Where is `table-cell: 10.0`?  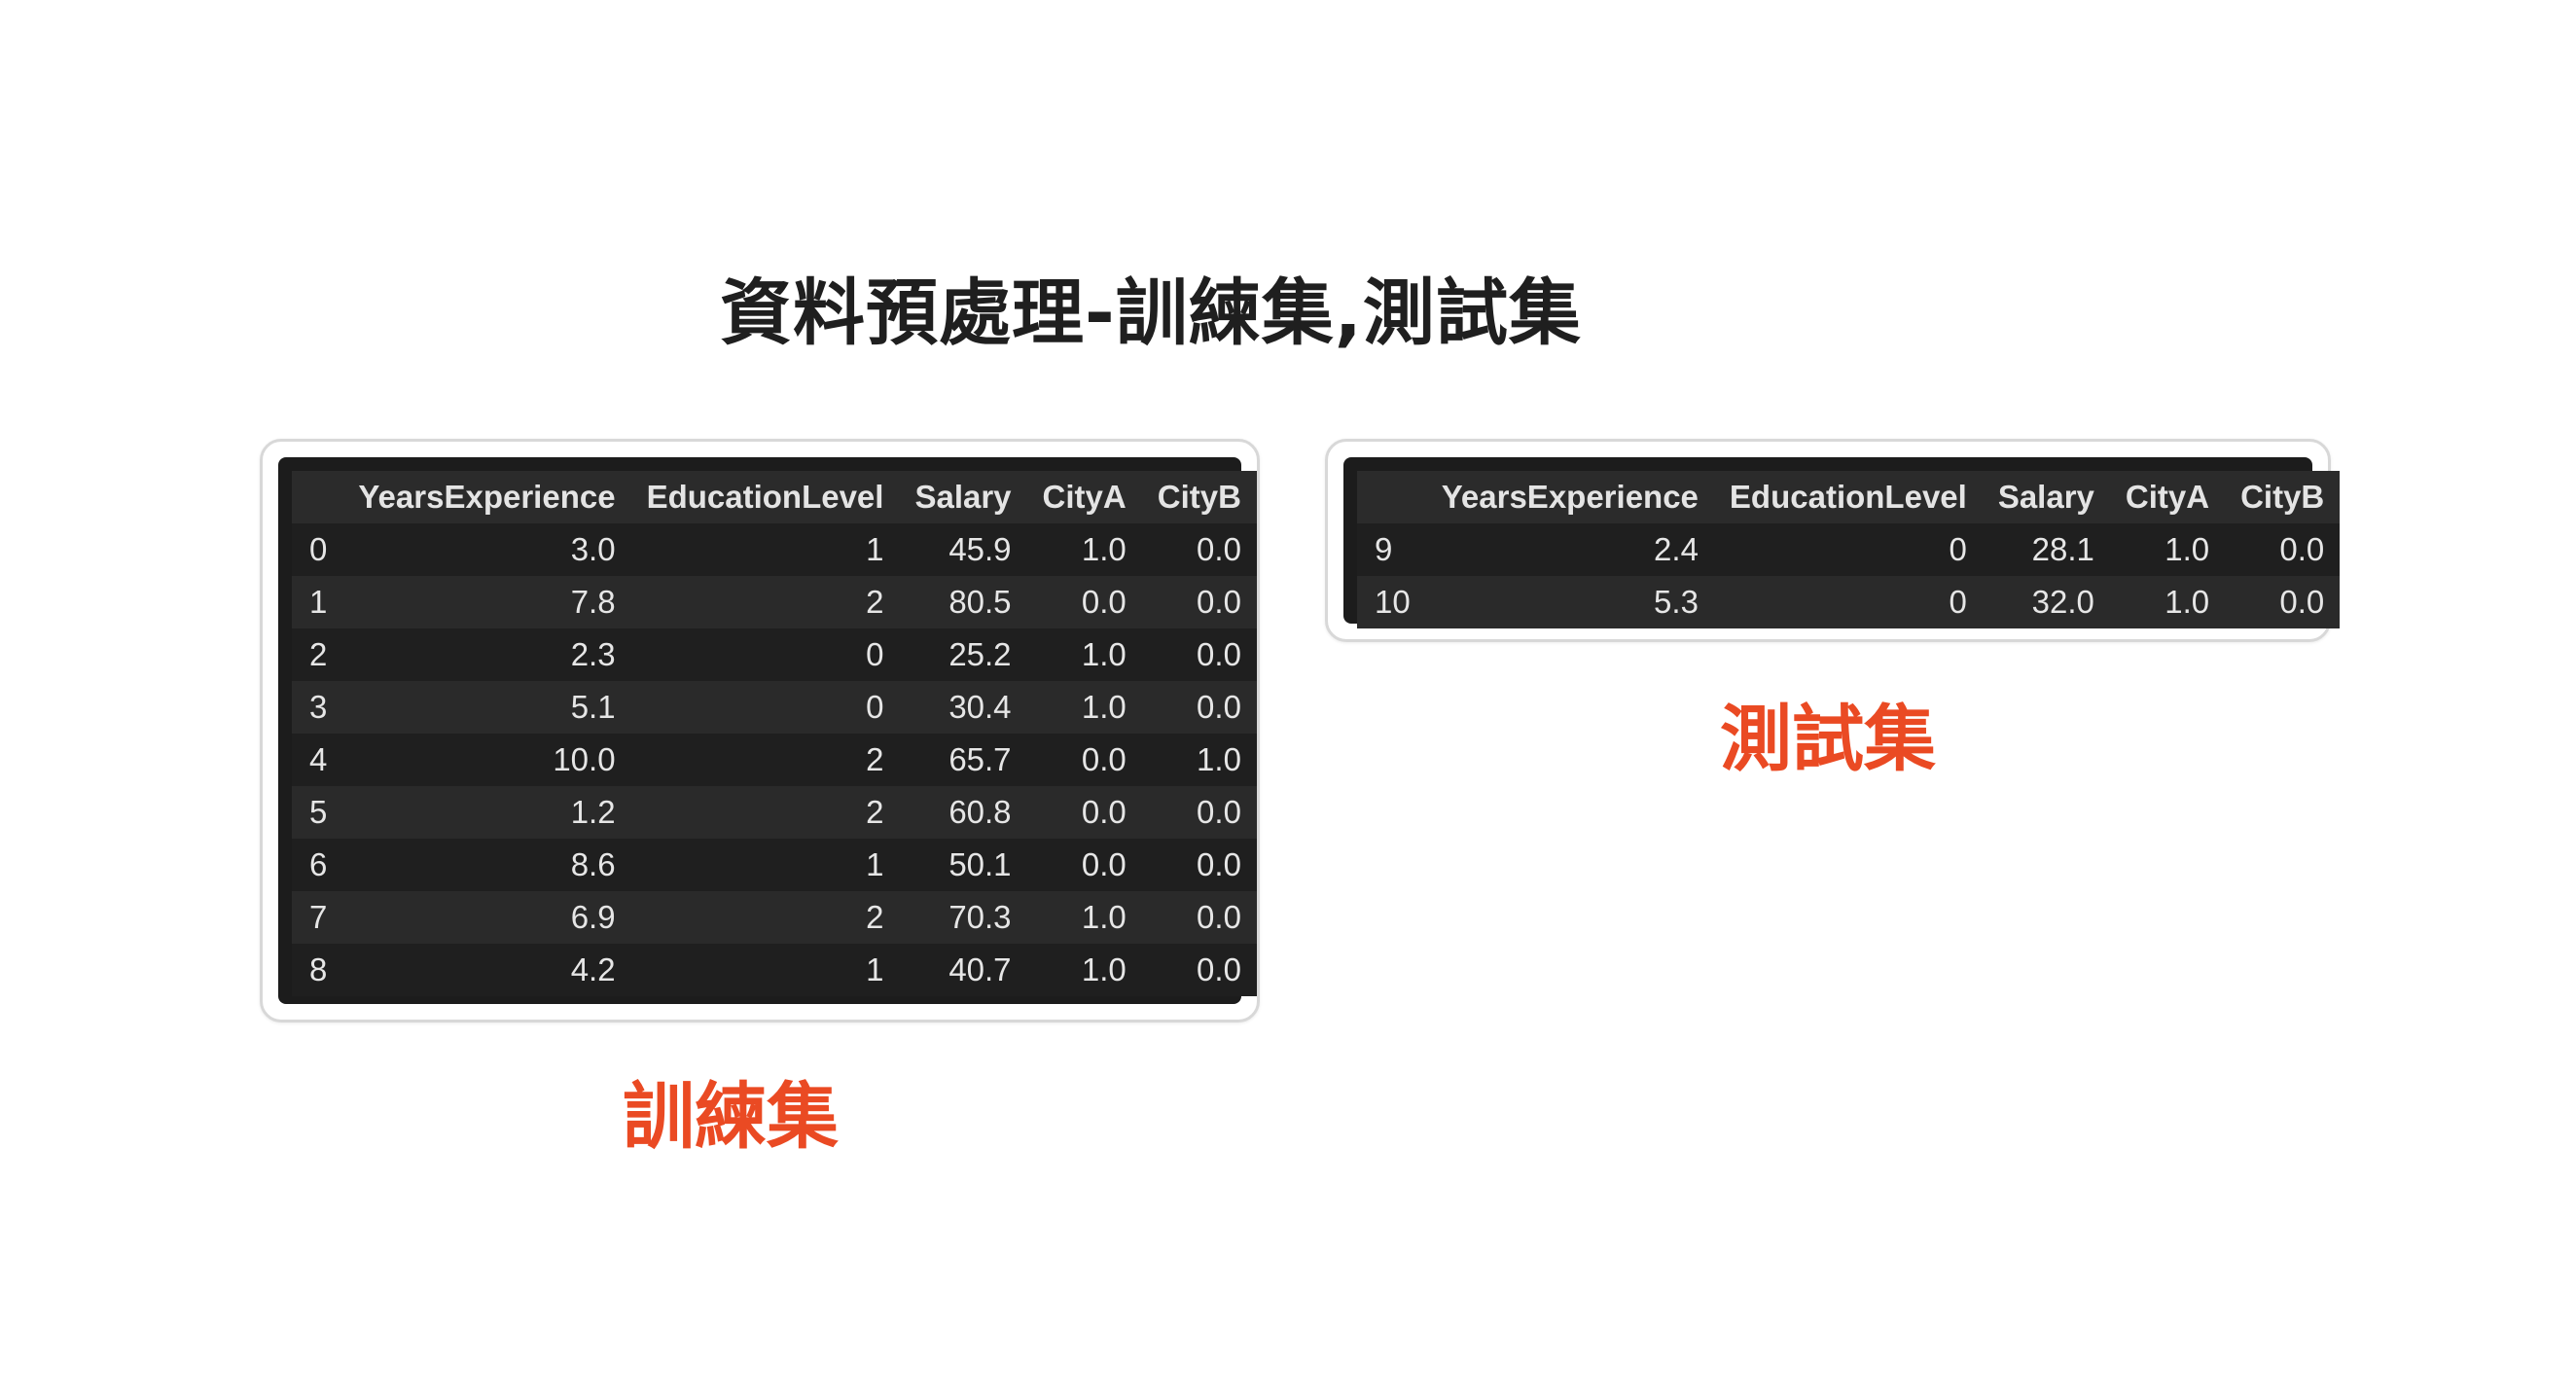 table-cell: 10.0 is located at coordinates (486, 760).